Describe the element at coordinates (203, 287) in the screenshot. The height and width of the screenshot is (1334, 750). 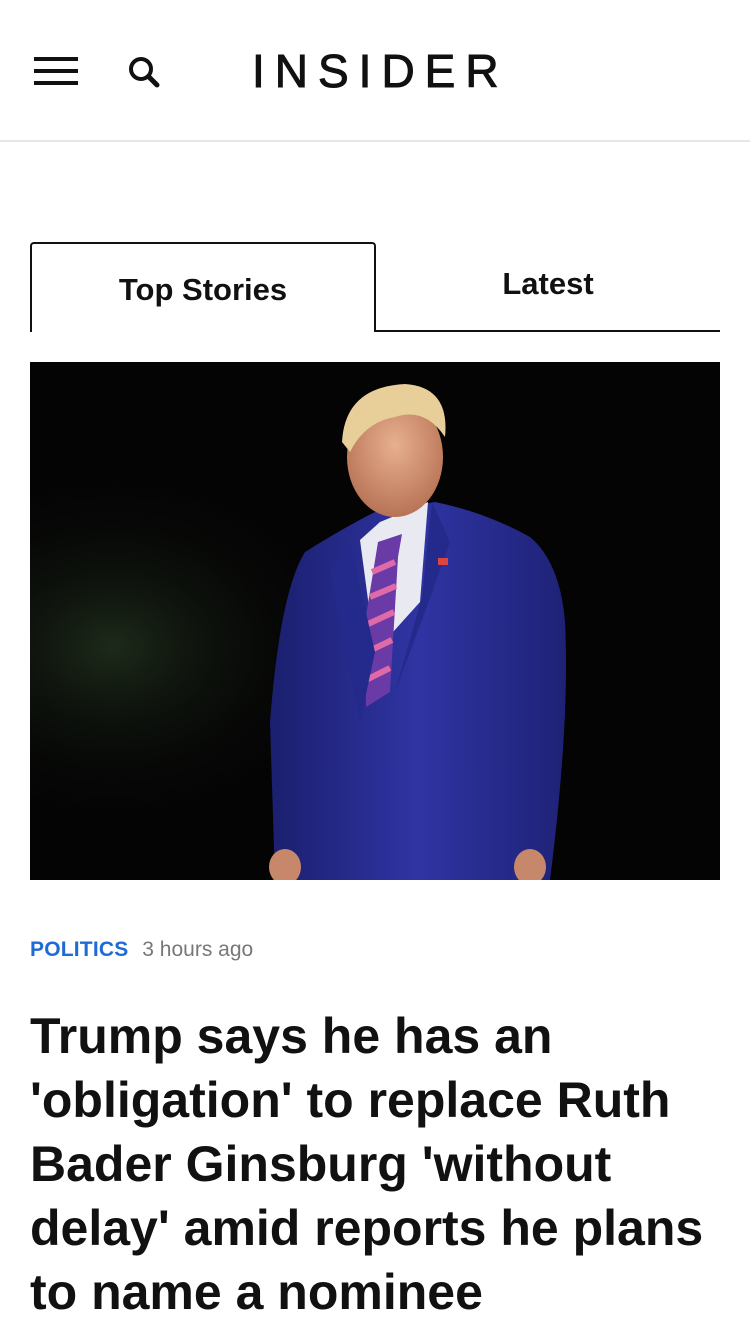
I see `tab-top-stories: Top Stories` at that location.